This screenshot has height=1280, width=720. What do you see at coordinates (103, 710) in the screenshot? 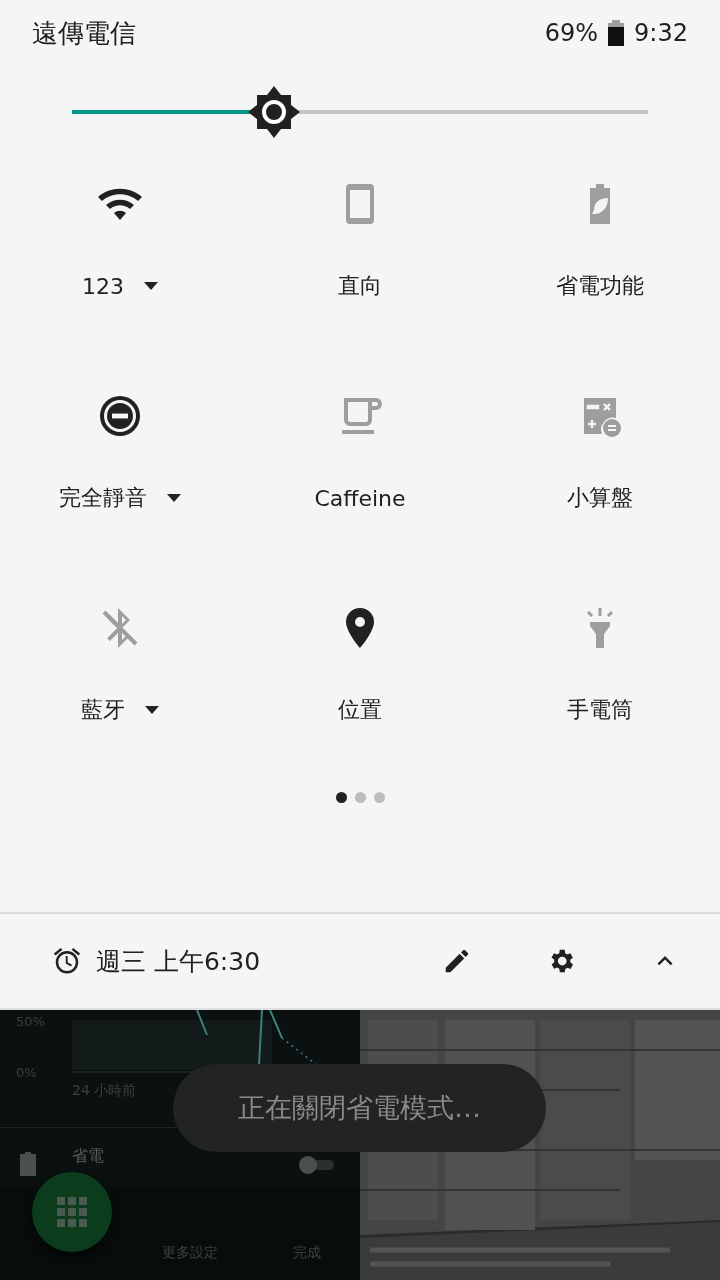
I see `tile-label: 藍牙` at bounding box center [103, 710].